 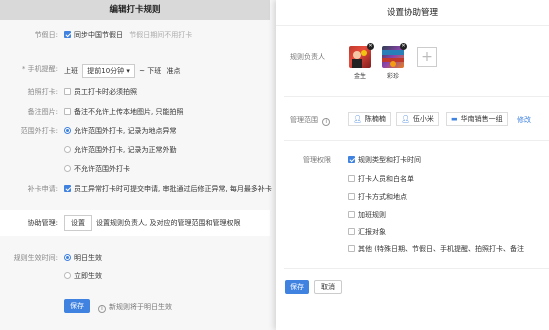 I want to click on modal-save-button: 保存, so click(x=297, y=287).